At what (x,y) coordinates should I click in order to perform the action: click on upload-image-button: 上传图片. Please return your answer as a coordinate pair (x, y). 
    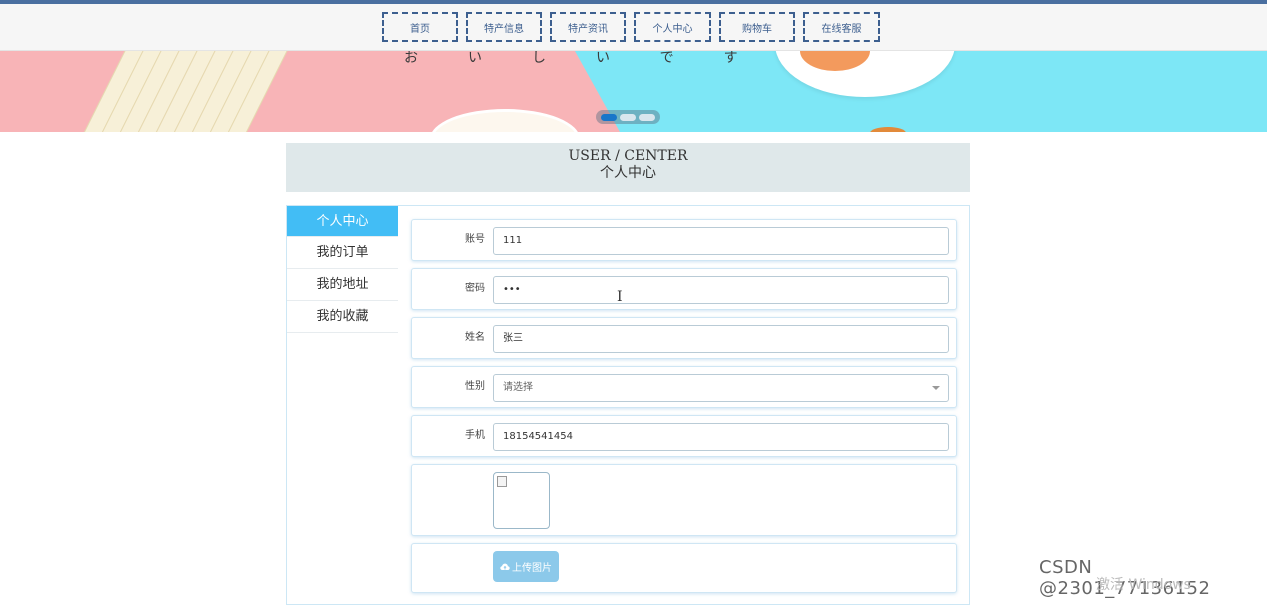
    Looking at the image, I should click on (526, 566).